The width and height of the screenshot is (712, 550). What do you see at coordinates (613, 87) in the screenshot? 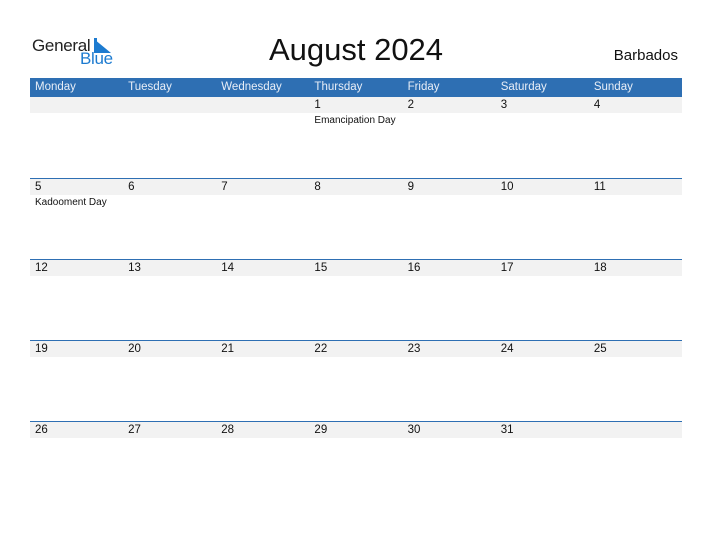
I see `weekday-sunday: Sunday` at bounding box center [613, 87].